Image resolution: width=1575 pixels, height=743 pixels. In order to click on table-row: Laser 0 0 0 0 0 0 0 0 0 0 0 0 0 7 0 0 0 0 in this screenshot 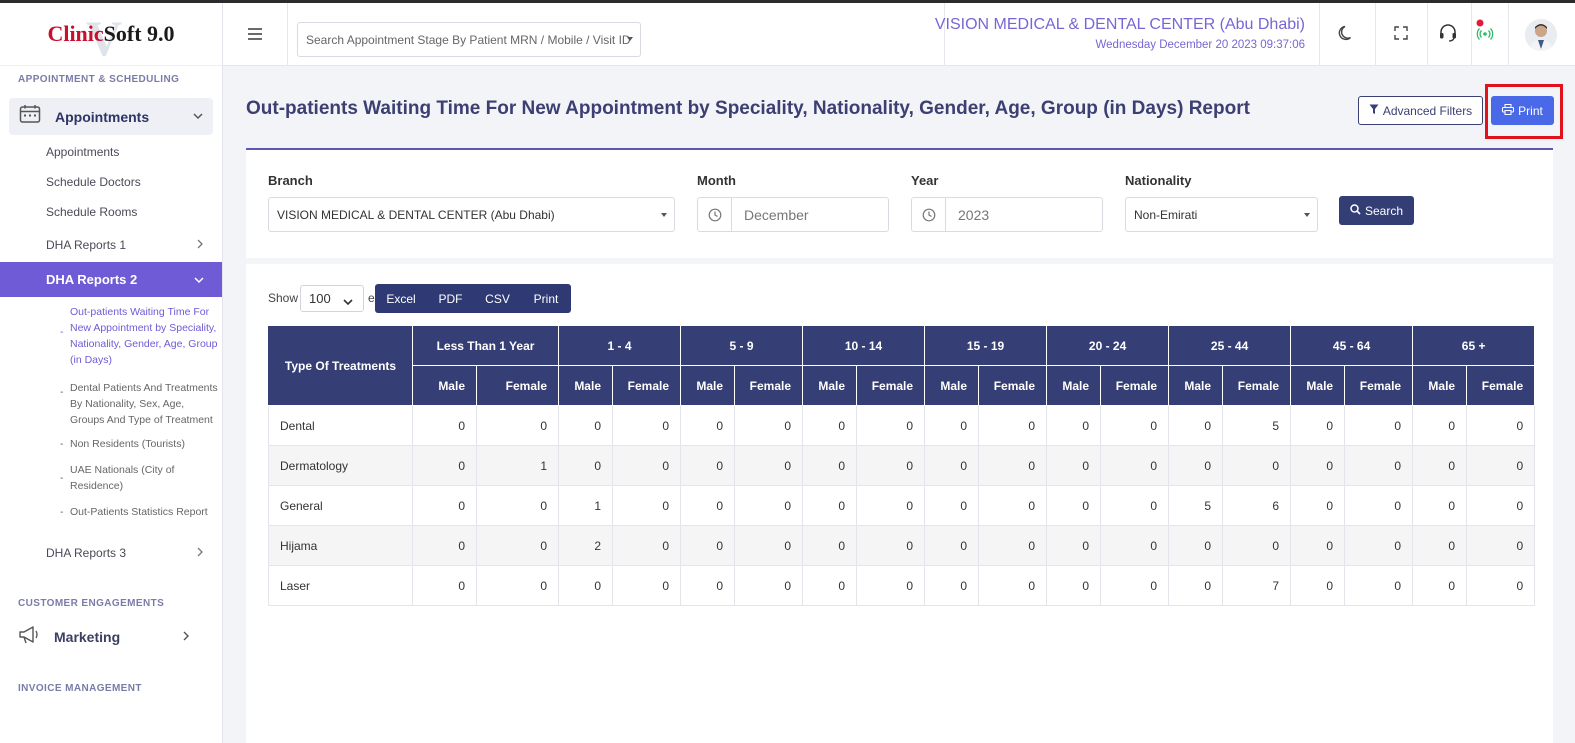, I will do `click(902, 585)`.